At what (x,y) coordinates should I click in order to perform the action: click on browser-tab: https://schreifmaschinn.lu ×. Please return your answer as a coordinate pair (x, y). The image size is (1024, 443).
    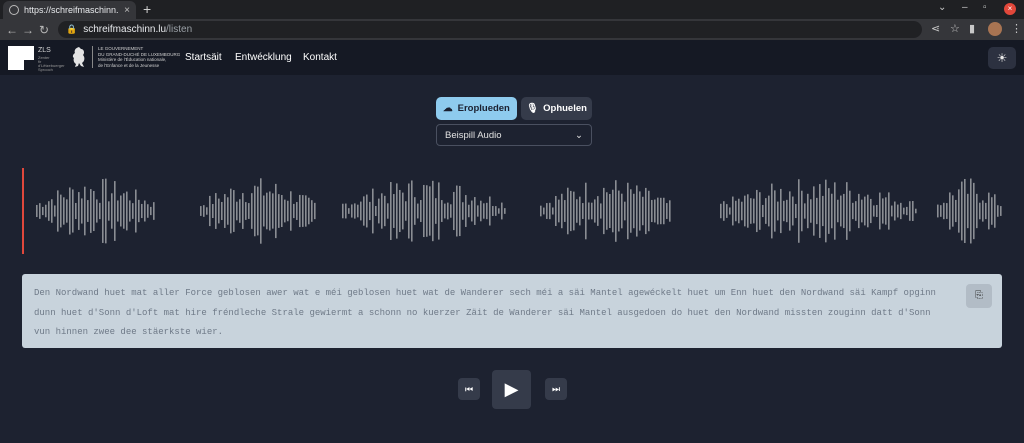
    Looking at the image, I should click on (69, 10).